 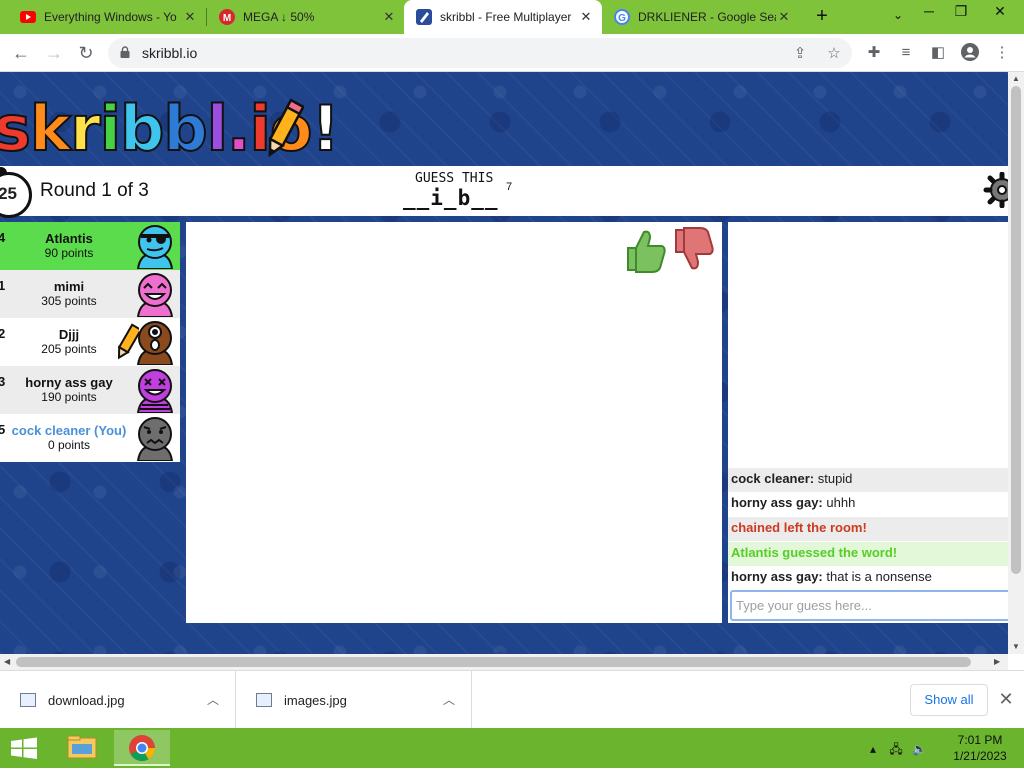 What do you see at coordinates (822, 17) in the screenshot?
I see `new-tab-icon: +` at bounding box center [822, 17].